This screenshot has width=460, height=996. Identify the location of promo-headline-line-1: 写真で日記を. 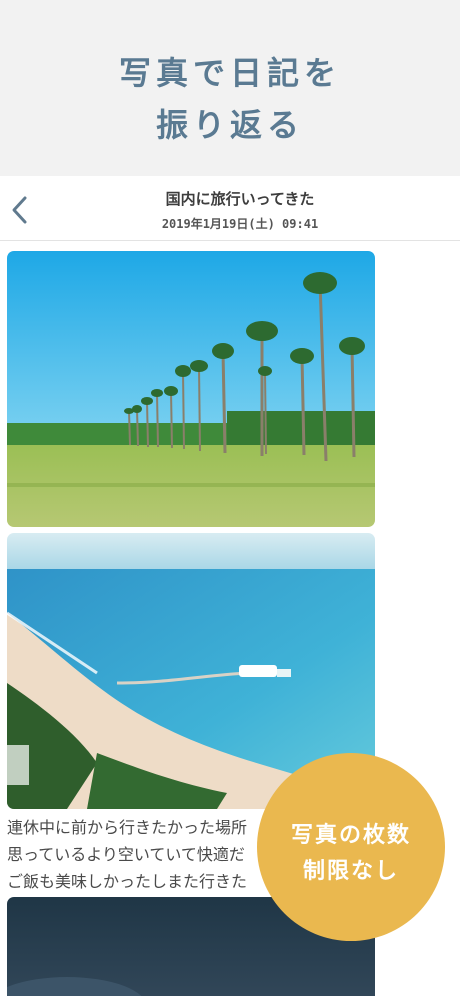
(229, 73).